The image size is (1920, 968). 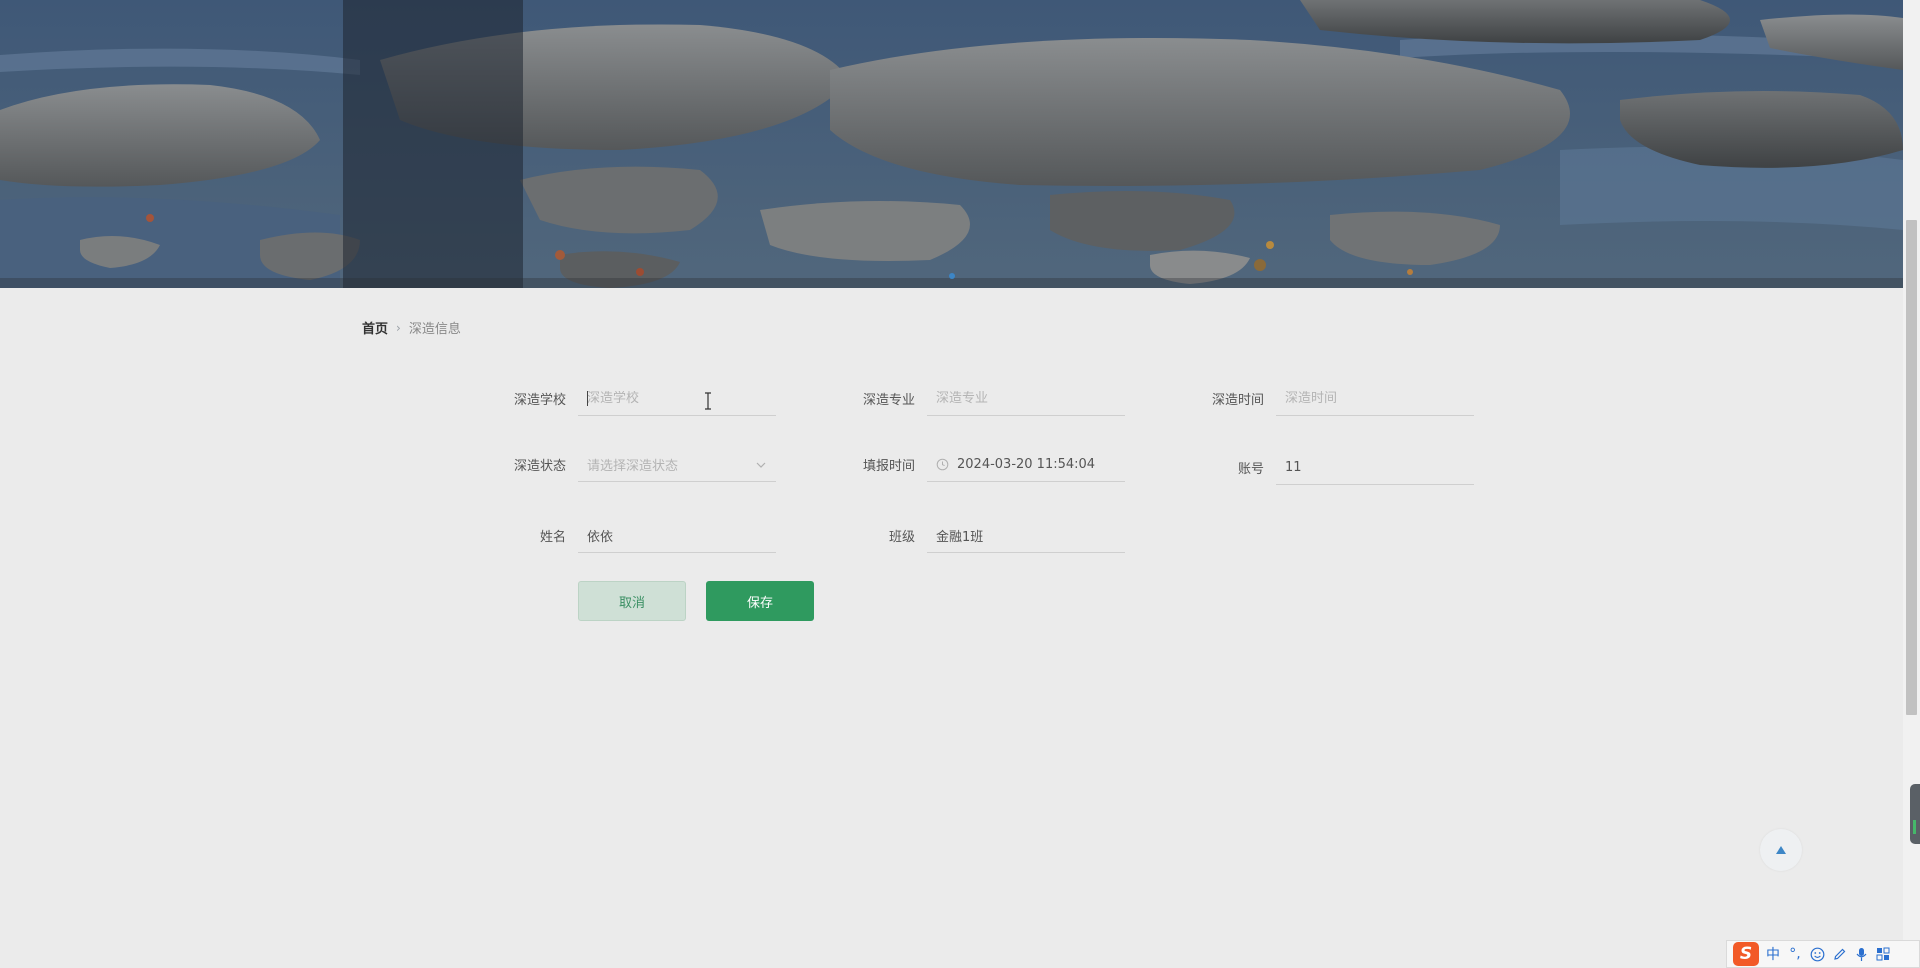 I want to click on arrow-up-icon, so click(x=1781, y=850).